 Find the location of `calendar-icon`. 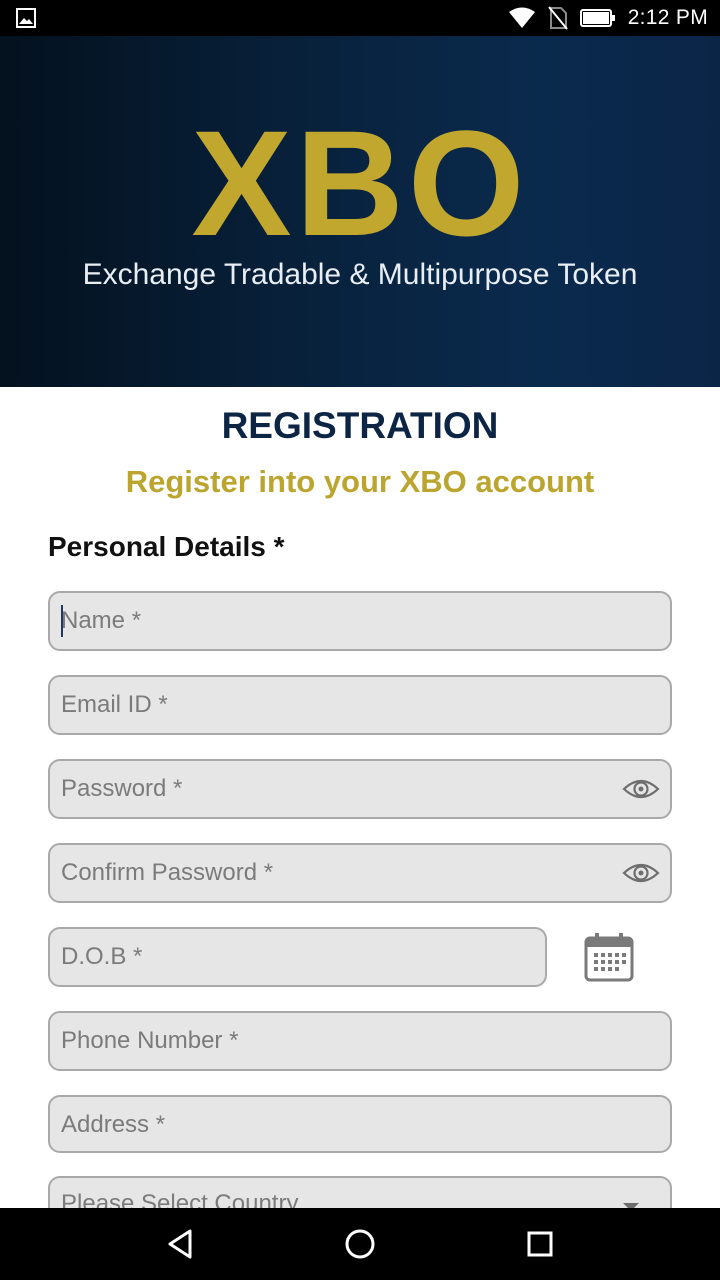

calendar-icon is located at coordinates (609, 958).